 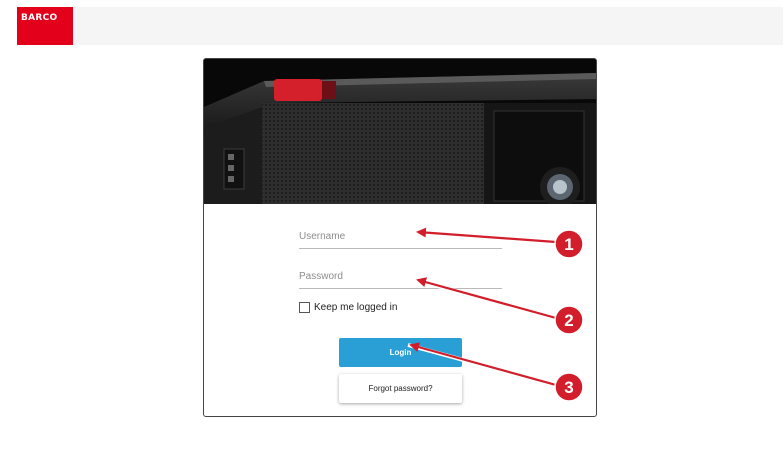 I want to click on password-input, so click(x=400, y=276).